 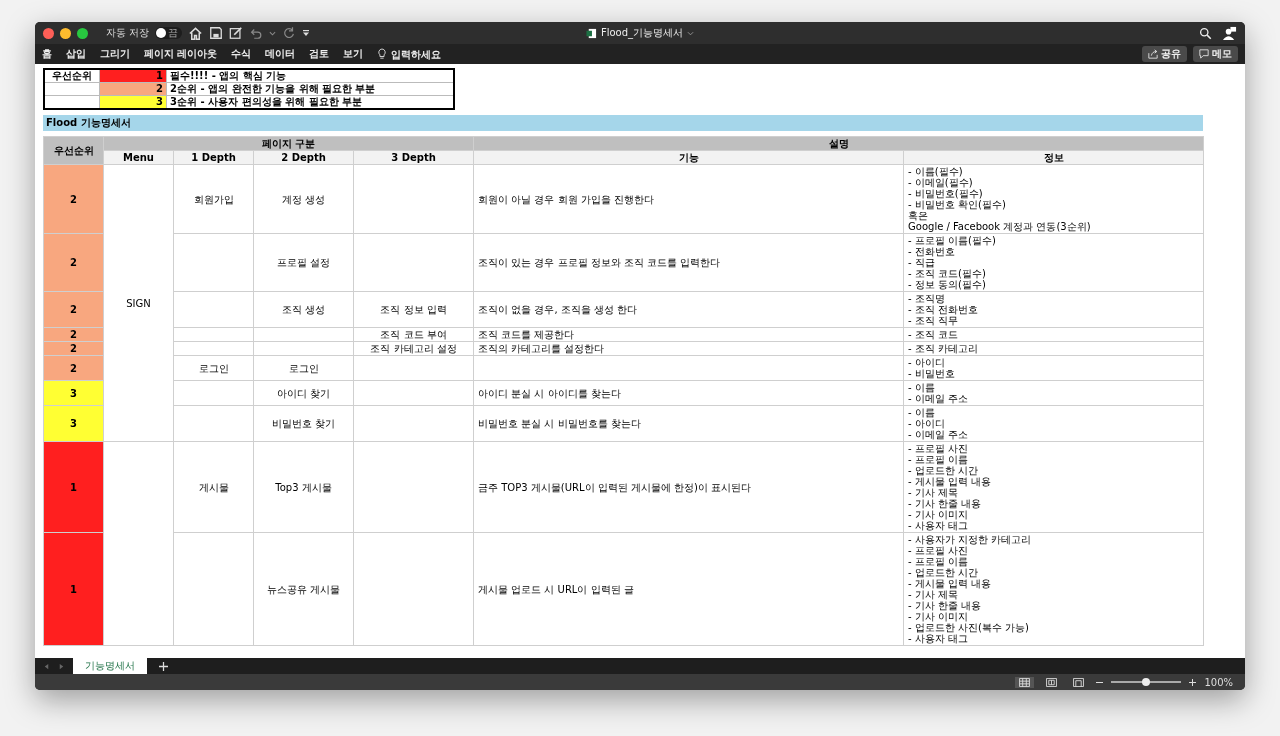 I want to click on save-icon, so click(x=216, y=33).